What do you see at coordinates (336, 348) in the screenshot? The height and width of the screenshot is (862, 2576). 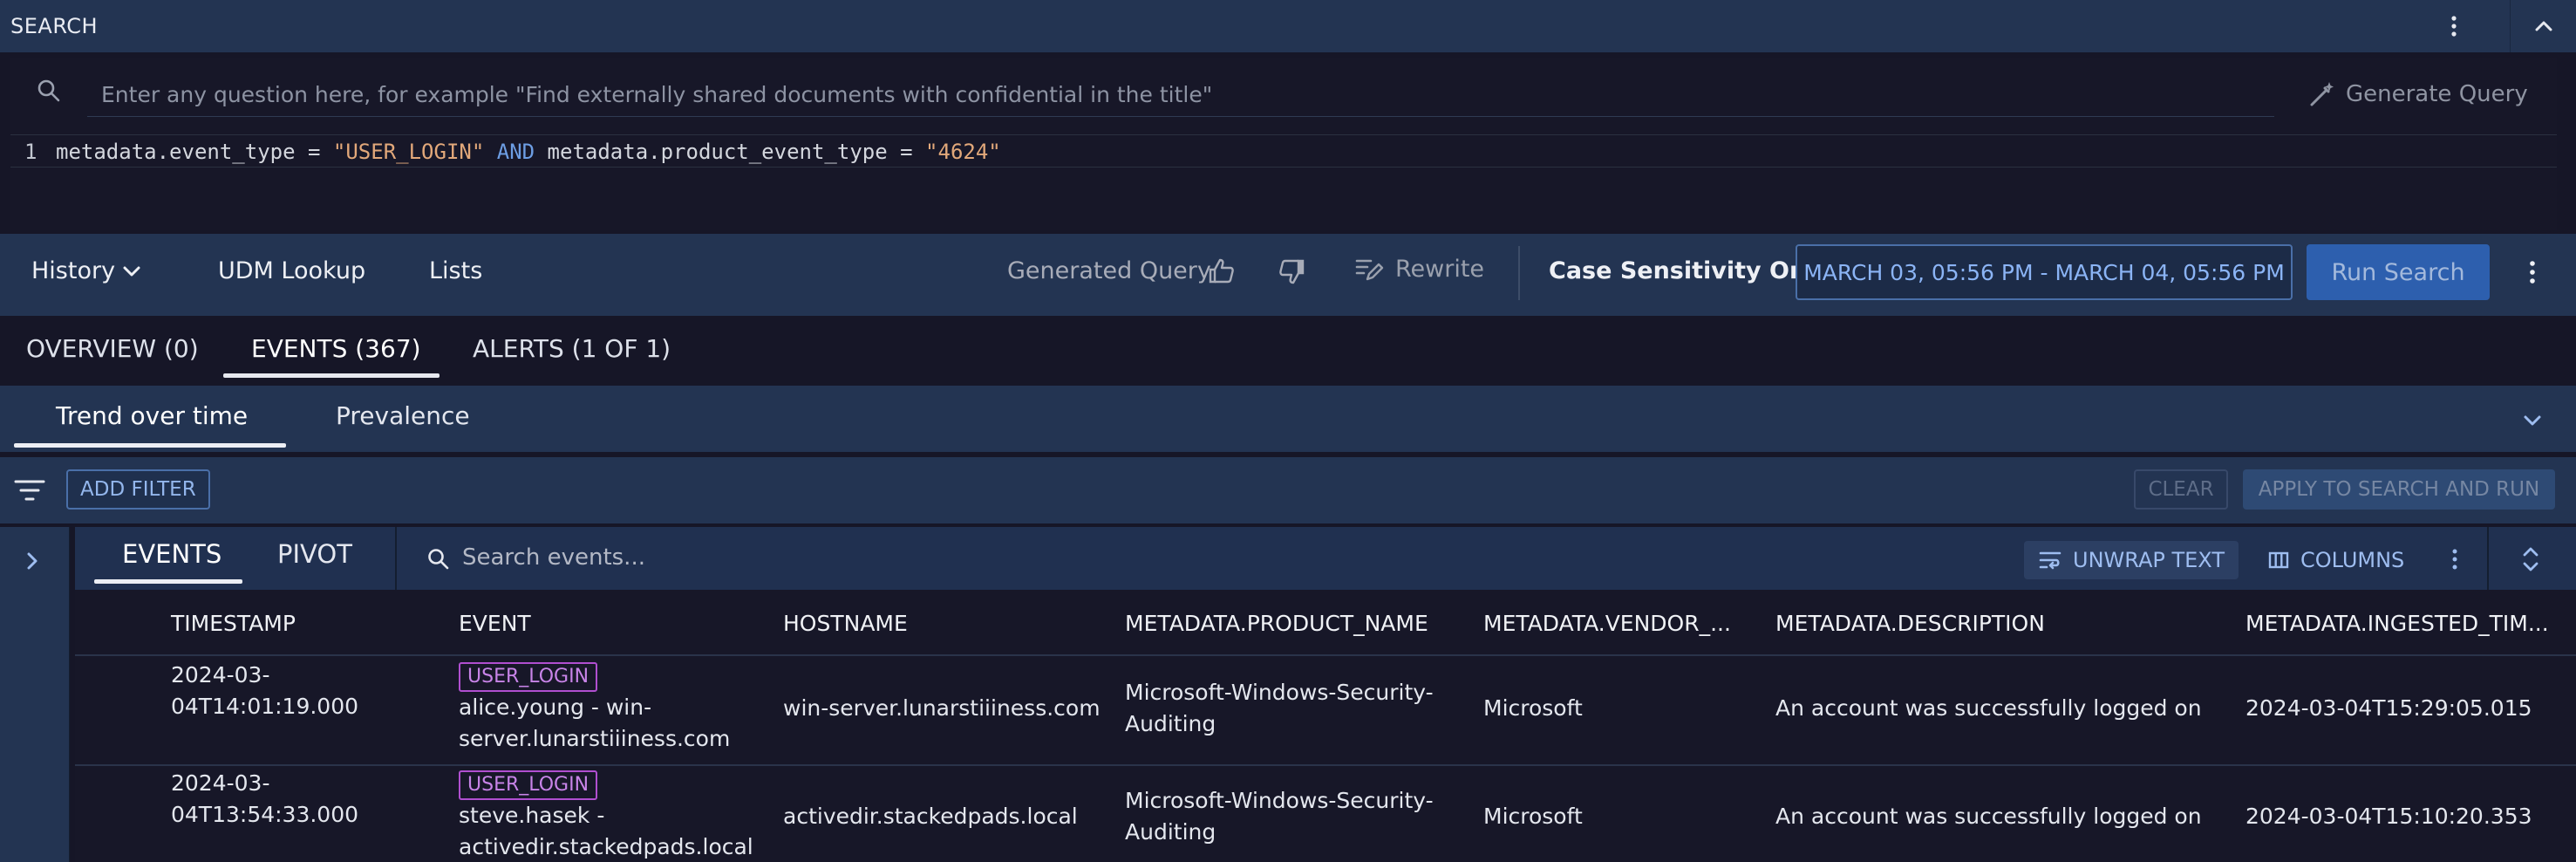 I see `tab-events: EVENTS (367)` at bounding box center [336, 348].